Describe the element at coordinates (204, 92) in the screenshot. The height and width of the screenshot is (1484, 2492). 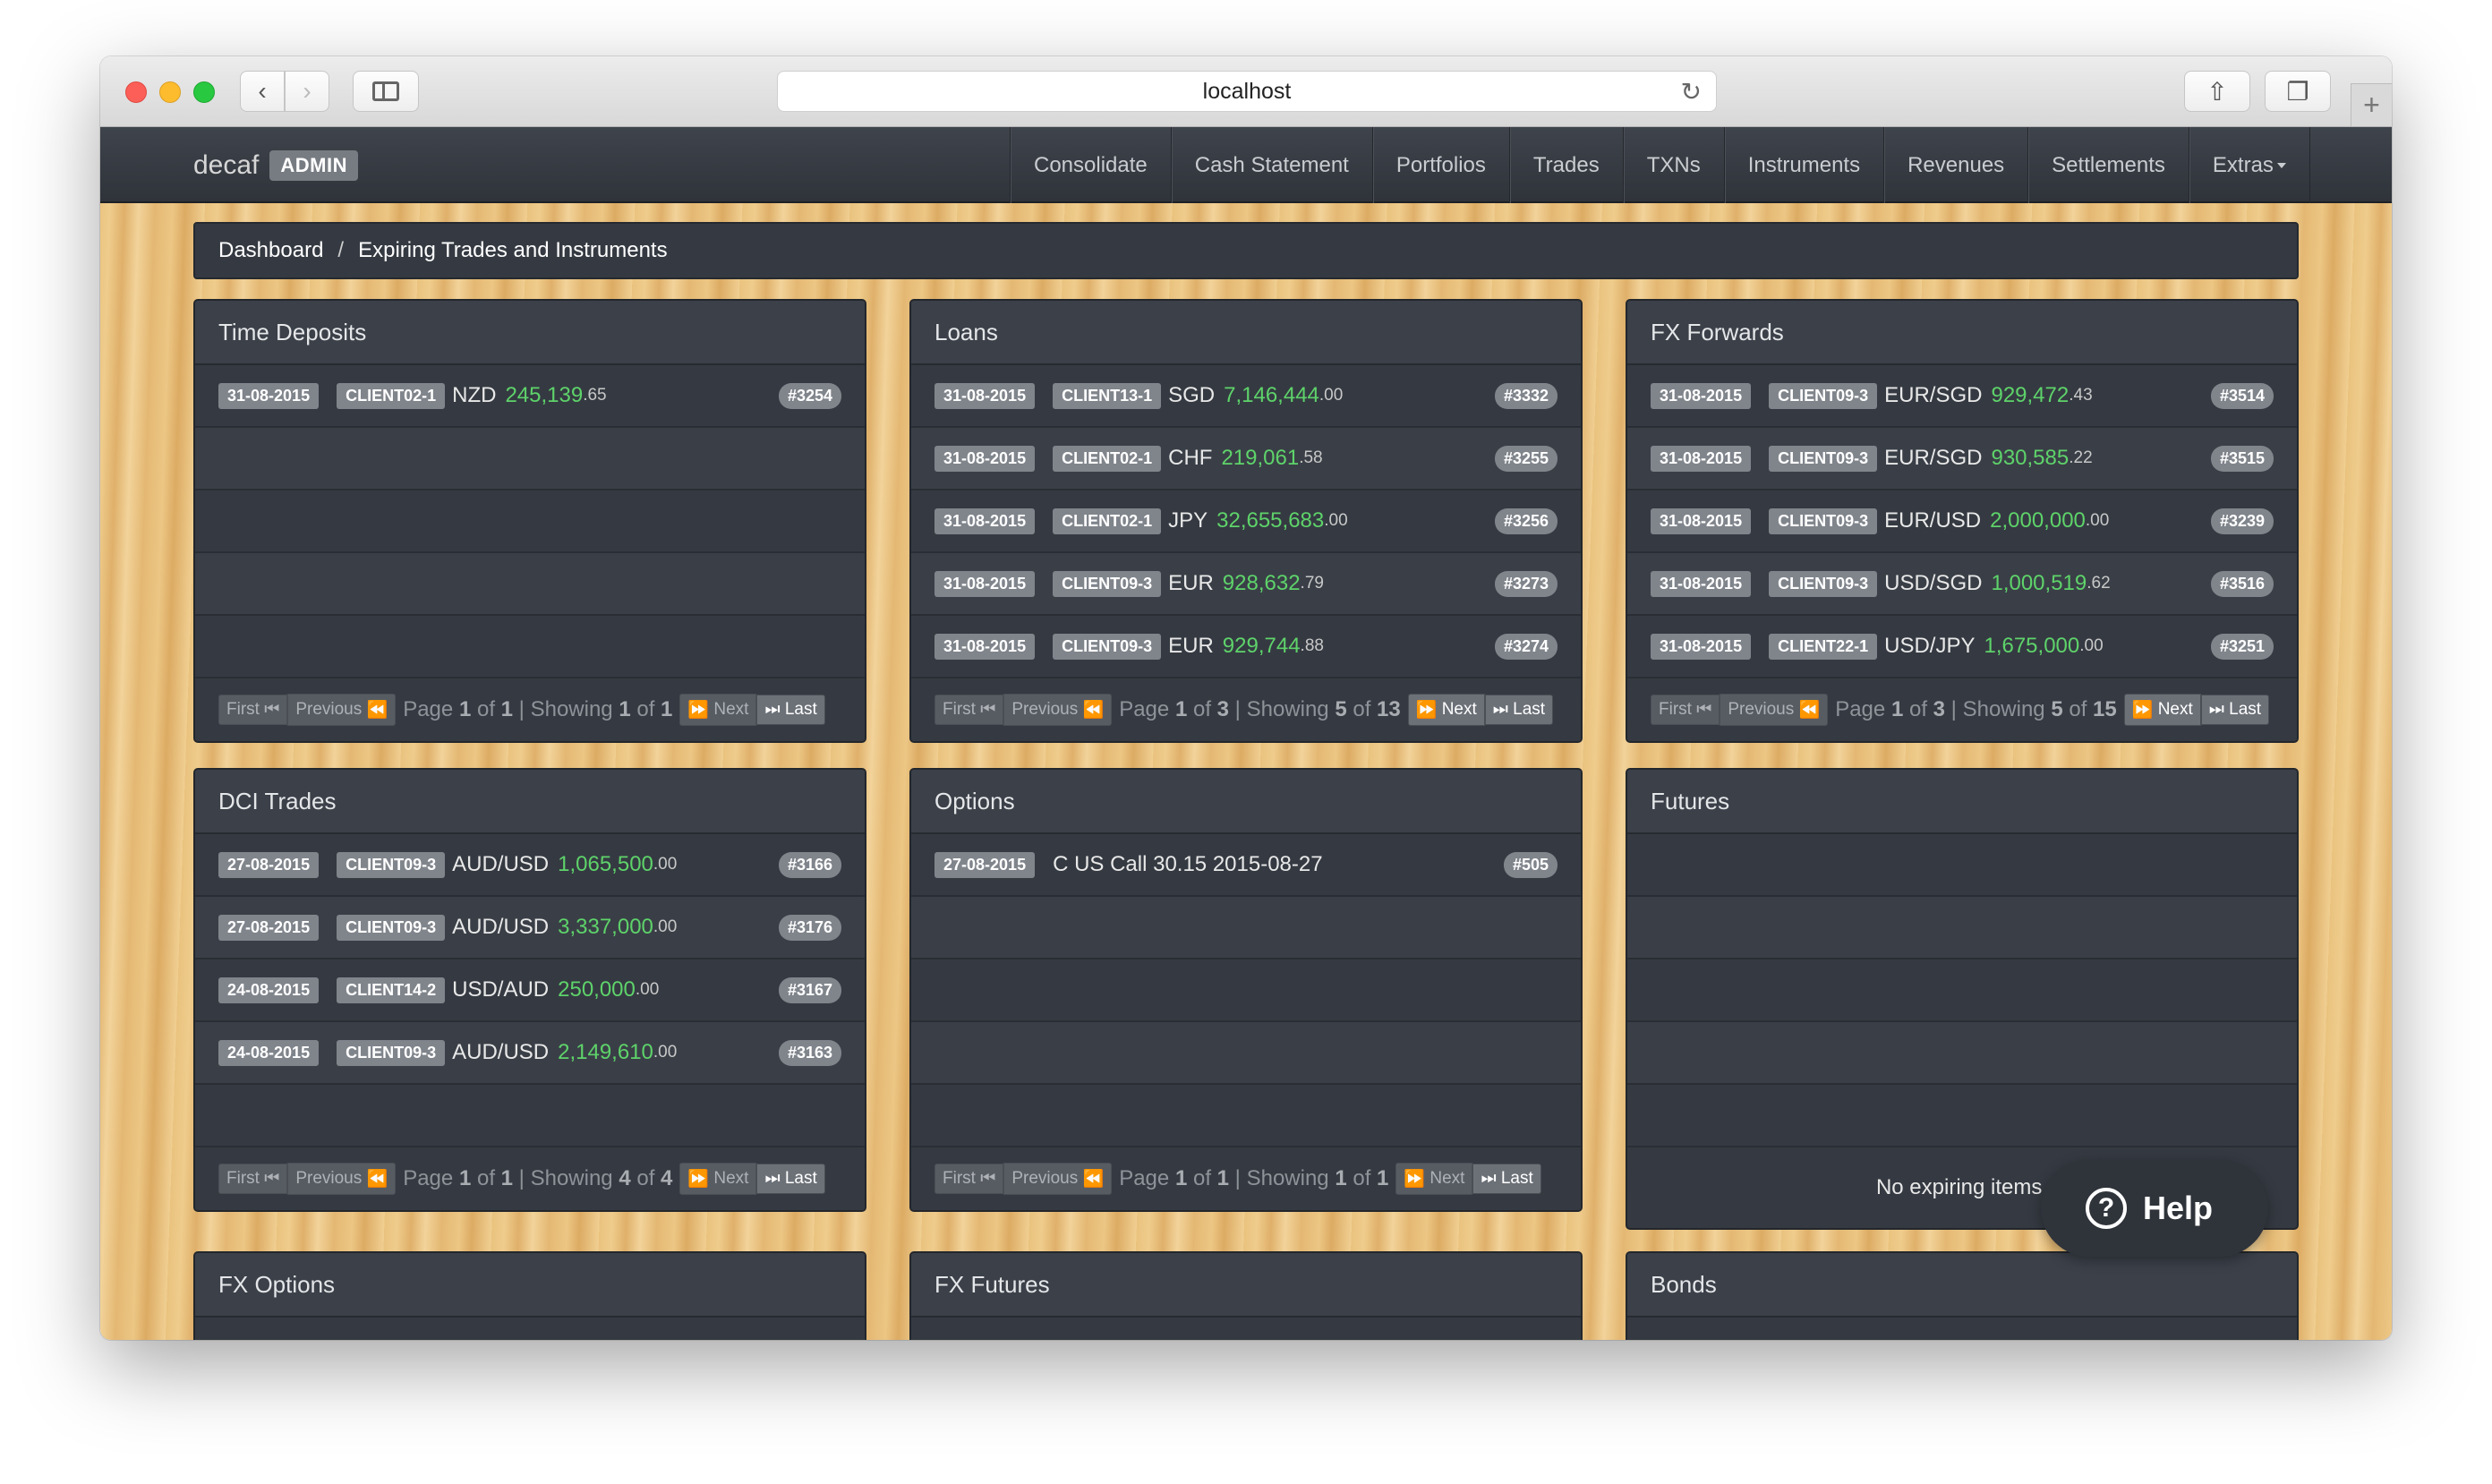
I see `zoom-window-button` at that location.